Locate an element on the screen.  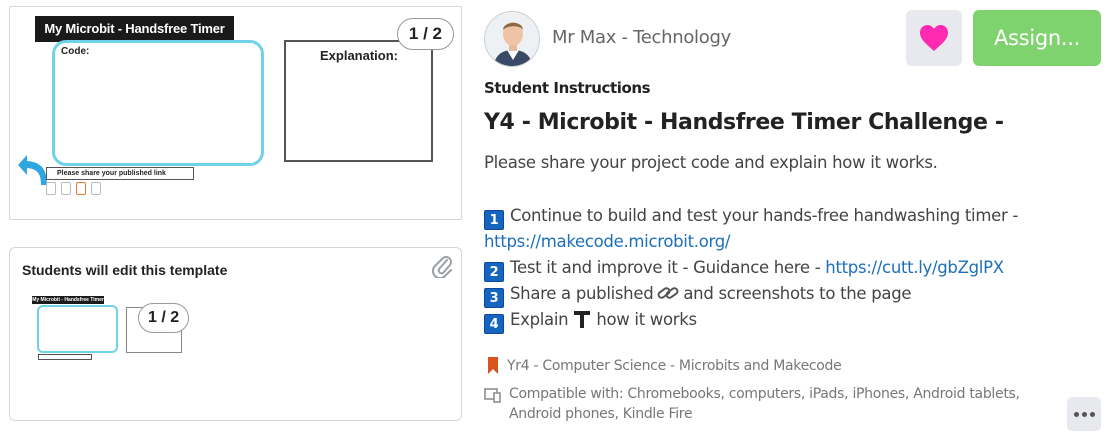
avatar-person-icon is located at coordinates (512, 39).